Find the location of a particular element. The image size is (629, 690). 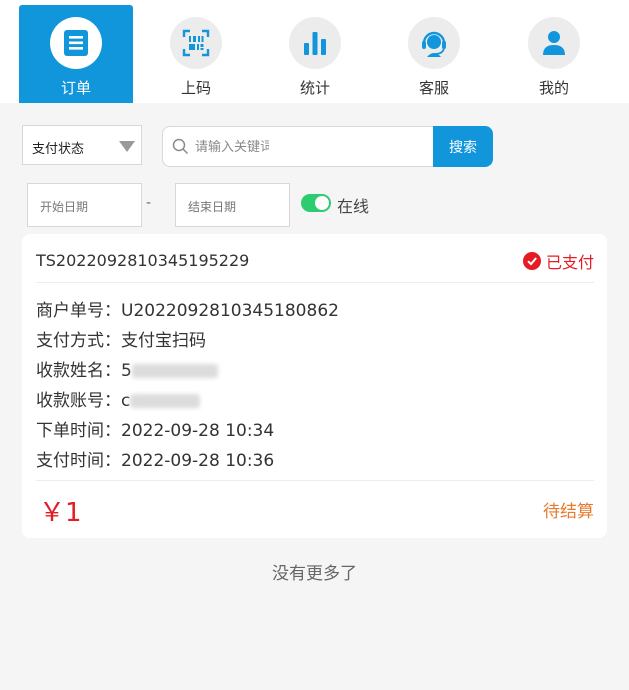

merchant-number-row: 商户单号：U2022092810345180862 is located at coordinates (187, 308).